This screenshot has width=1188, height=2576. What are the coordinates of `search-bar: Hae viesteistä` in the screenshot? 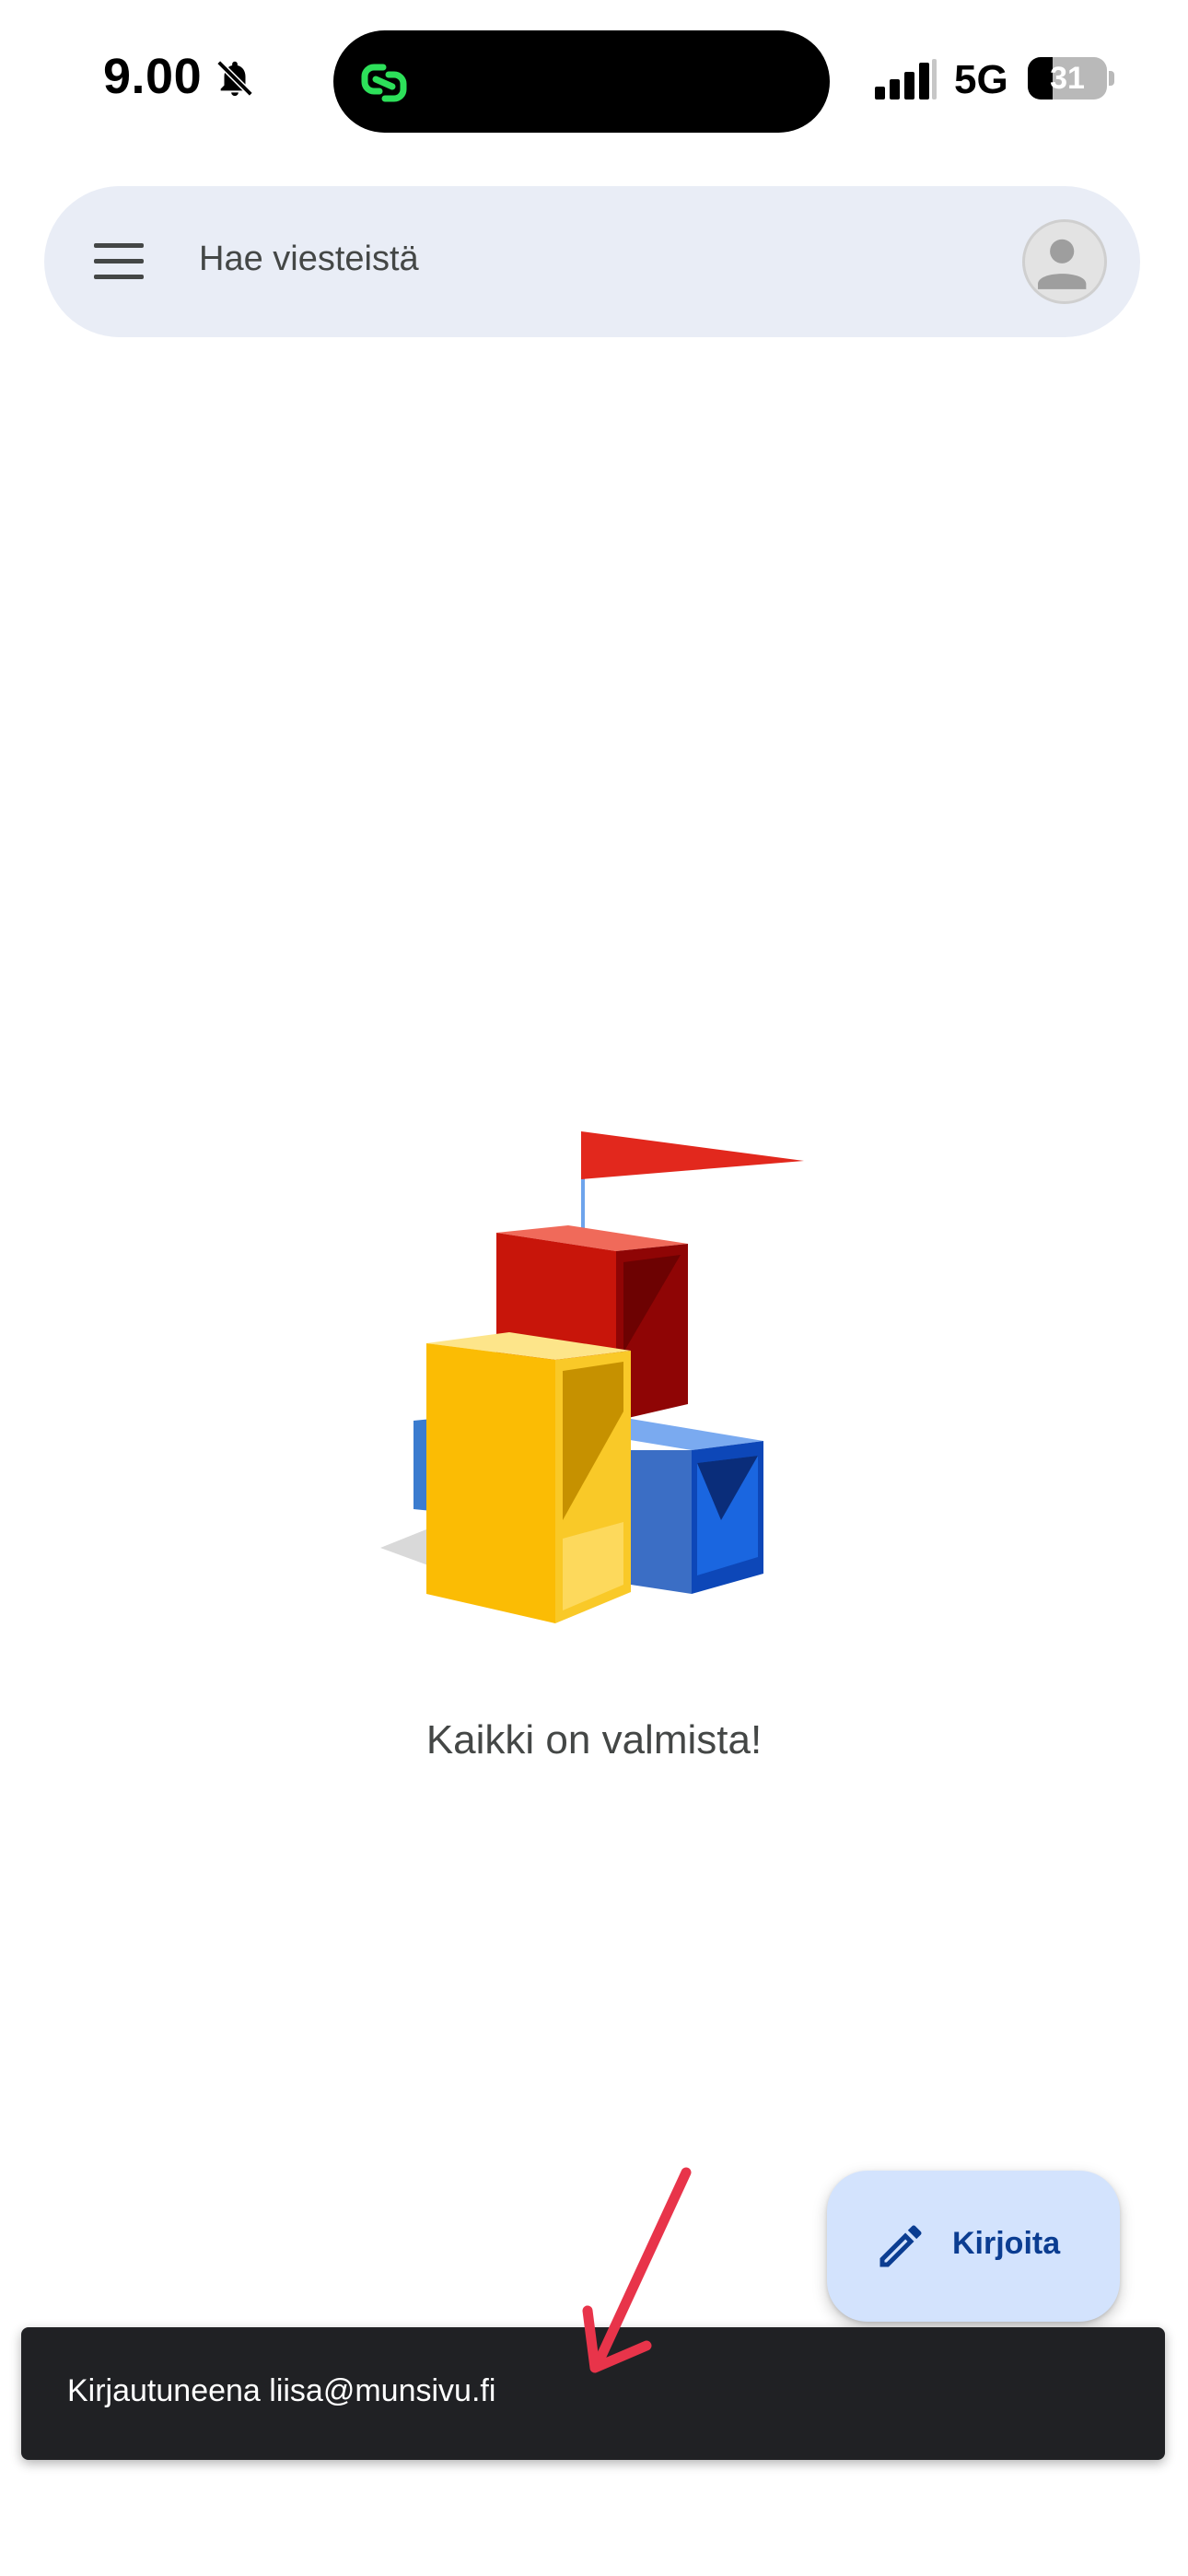 It's located at (592, 261).